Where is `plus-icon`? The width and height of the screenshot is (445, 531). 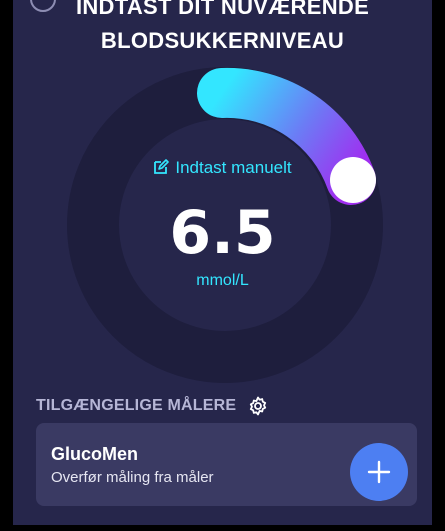
plus-icon is located at coordinates (379, 472).